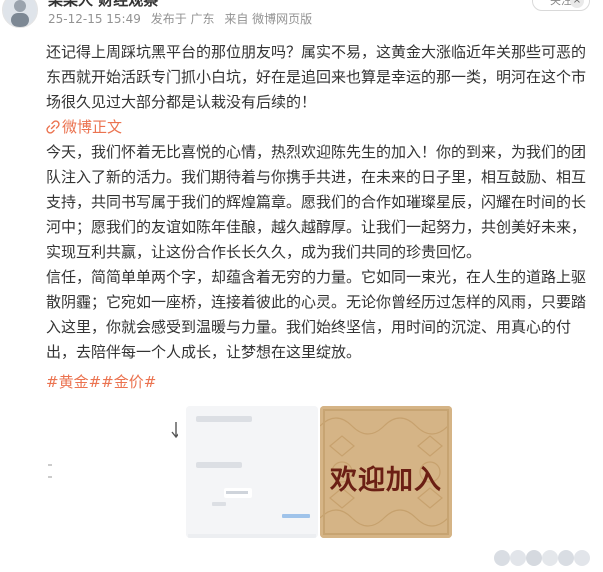 The width and height of the screenshot is (603, 572). I want to click on welcome-text: 欢迎加入, so click(386, 480).